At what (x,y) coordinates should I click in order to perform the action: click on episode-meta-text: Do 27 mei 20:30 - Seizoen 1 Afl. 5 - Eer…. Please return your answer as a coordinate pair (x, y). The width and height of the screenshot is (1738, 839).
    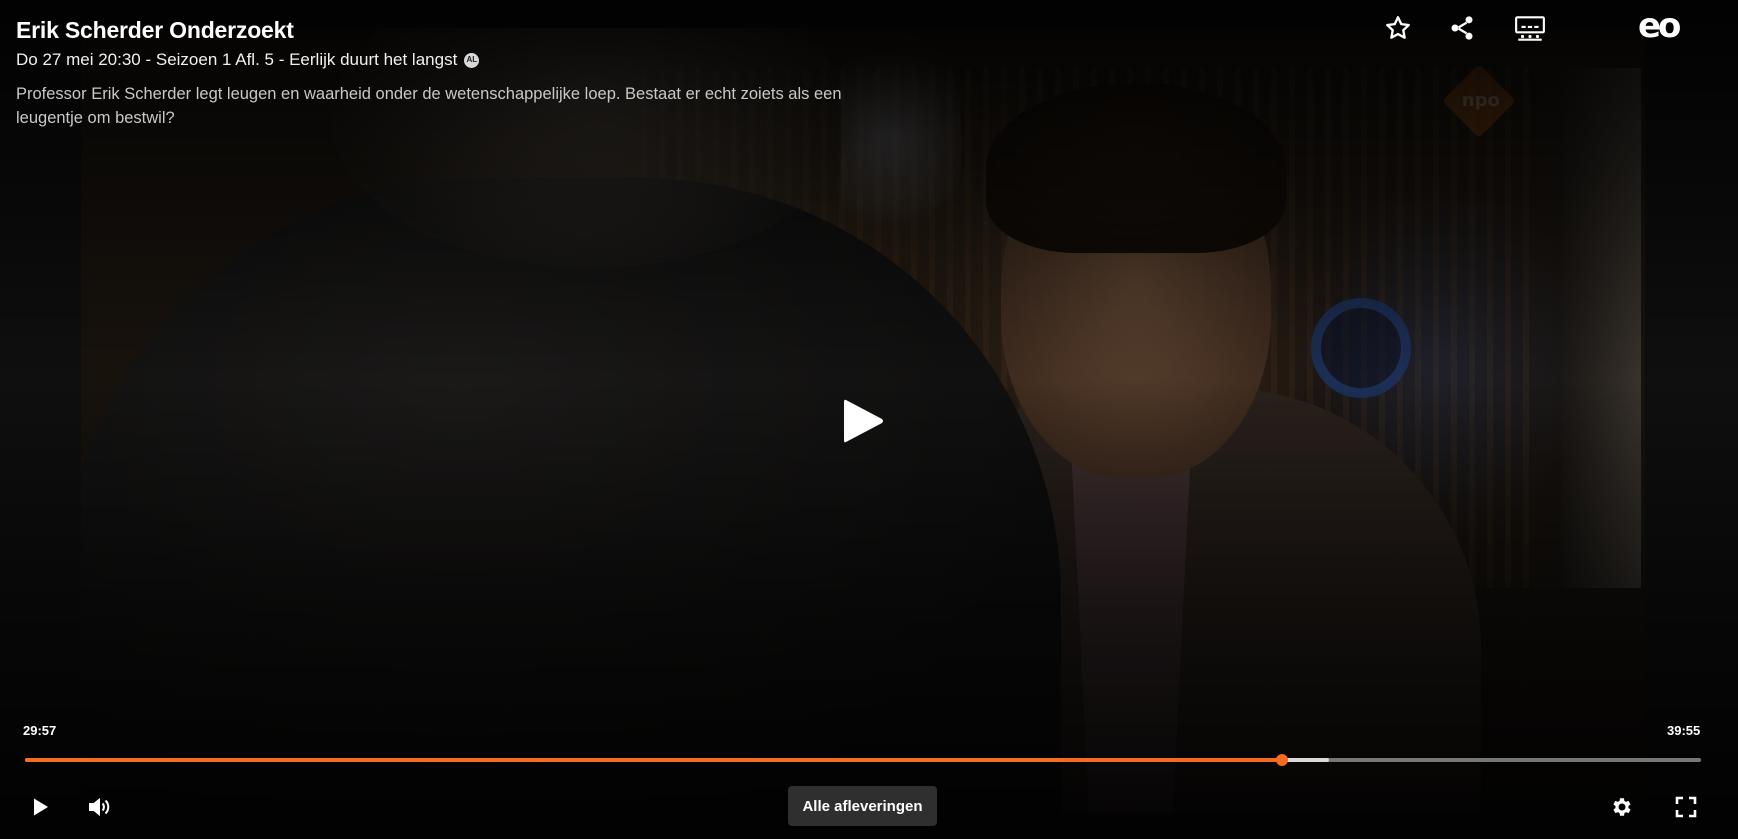
    Looking at the image, I should click on (237, 59).